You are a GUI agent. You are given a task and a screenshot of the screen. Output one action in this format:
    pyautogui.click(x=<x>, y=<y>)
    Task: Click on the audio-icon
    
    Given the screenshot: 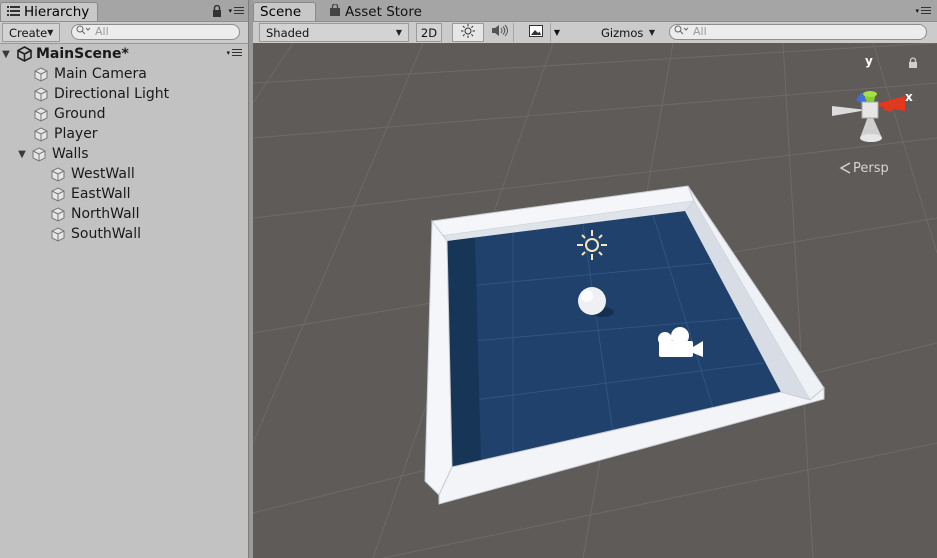 What is the action you would take?
    pyautogui.click(x=499, y=32)
    